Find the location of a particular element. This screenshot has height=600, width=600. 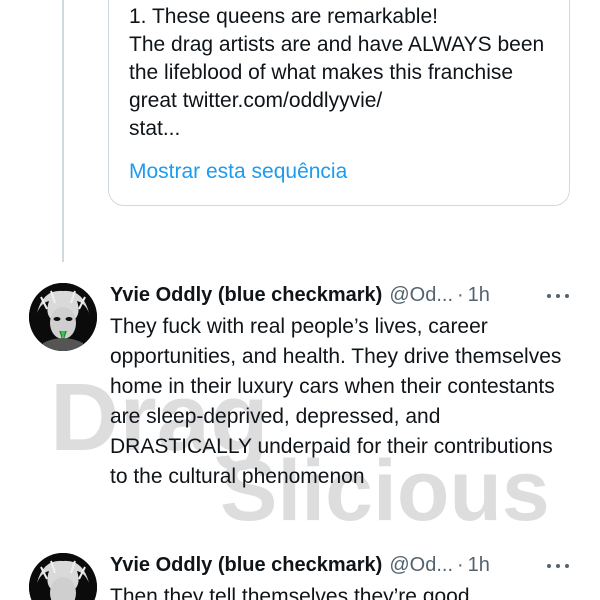

thread-connector-line is located at coordinates (63, 131).